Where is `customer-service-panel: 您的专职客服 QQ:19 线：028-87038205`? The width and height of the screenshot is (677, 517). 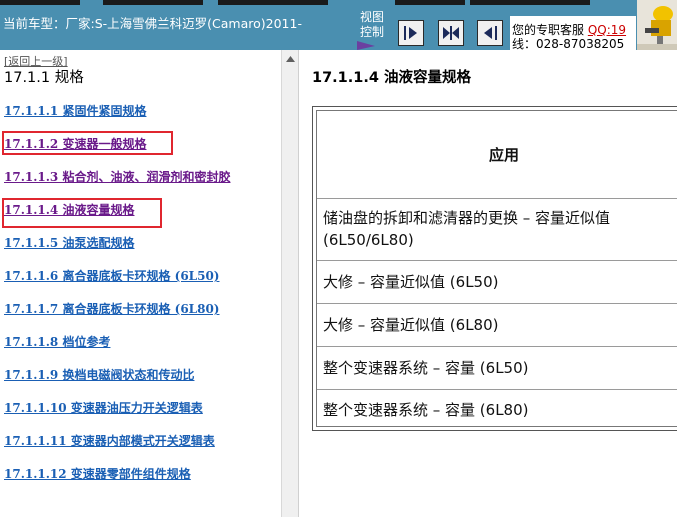
customer-service-panel: 您的专职客服 QQ:19 线：028-87038205 is located at coordinates (573, 33).